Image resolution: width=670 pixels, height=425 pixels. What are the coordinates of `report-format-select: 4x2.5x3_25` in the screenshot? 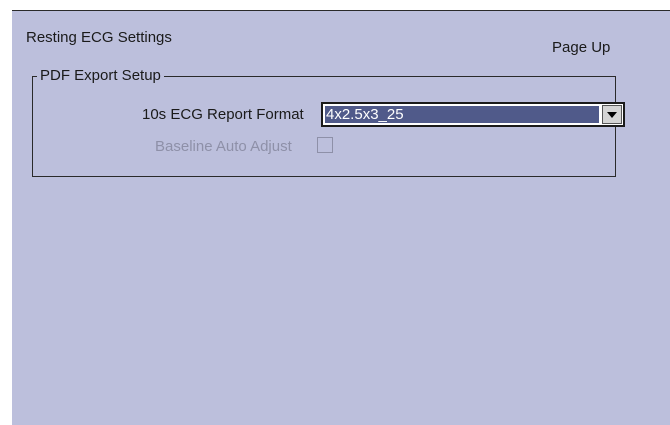 It's located at (473, 114).